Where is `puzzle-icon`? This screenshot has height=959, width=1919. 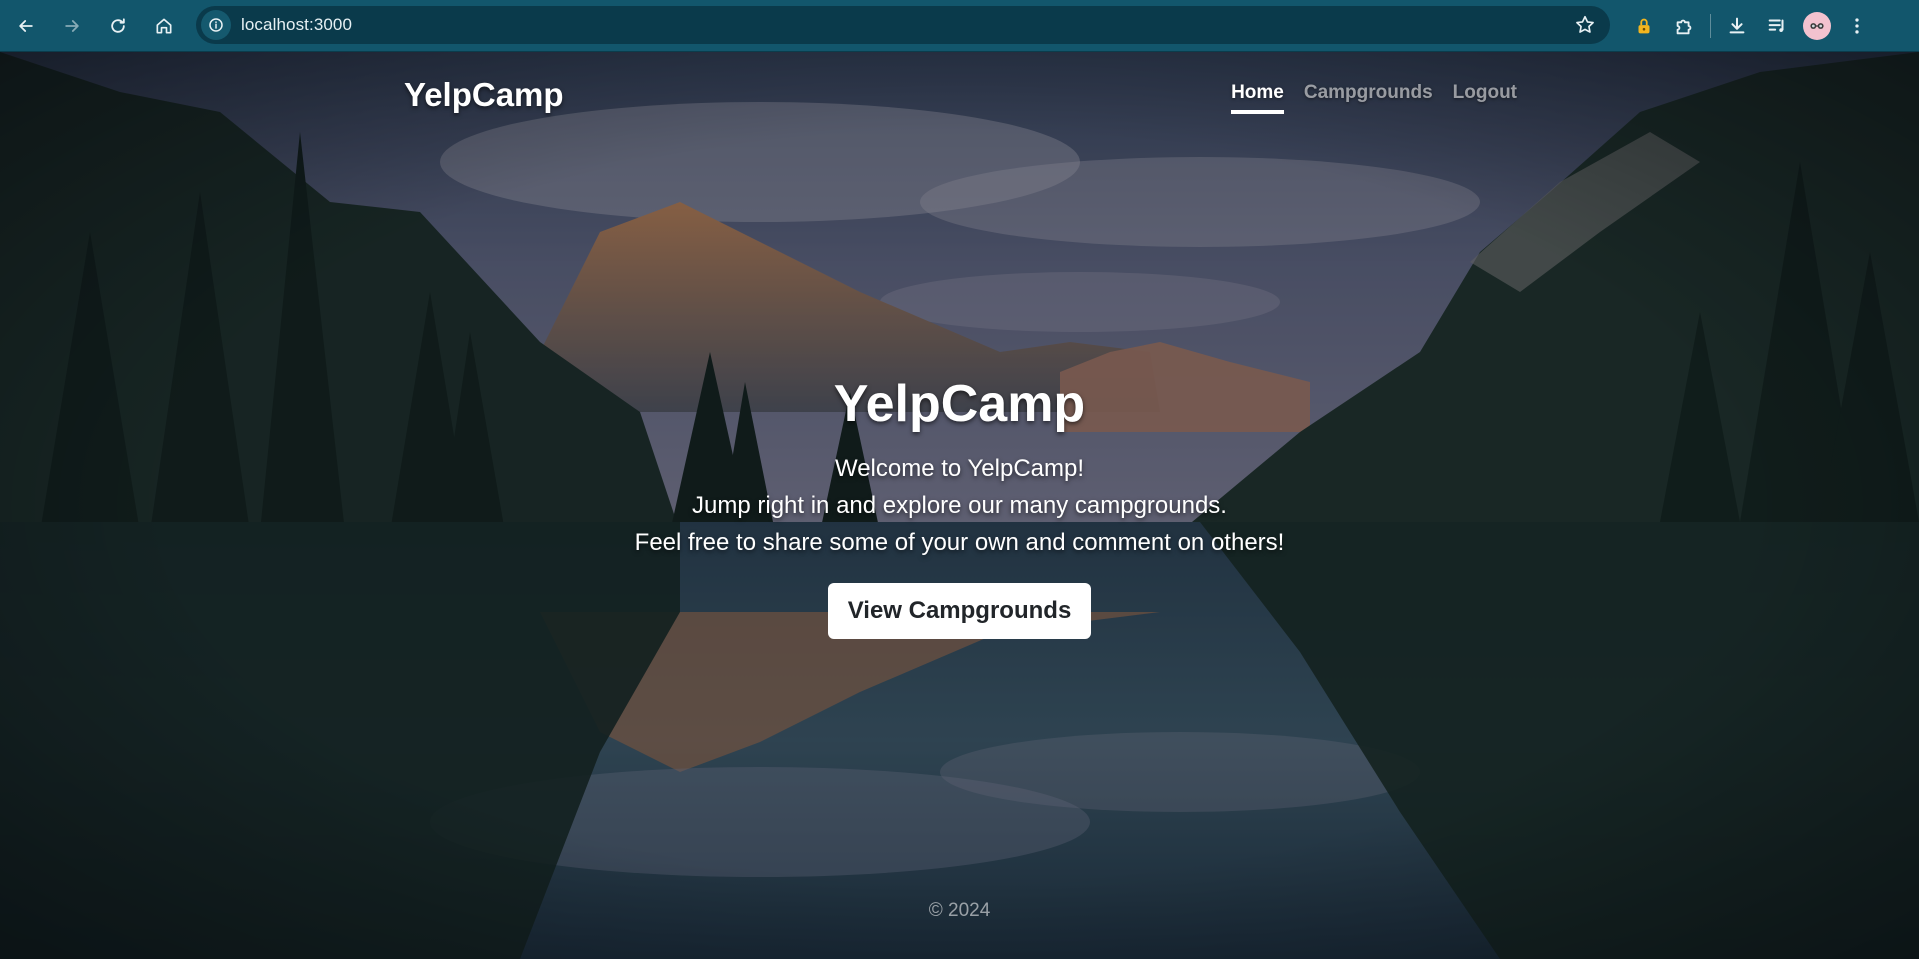
puzzle-icon is located at coordinates (1684, 27).